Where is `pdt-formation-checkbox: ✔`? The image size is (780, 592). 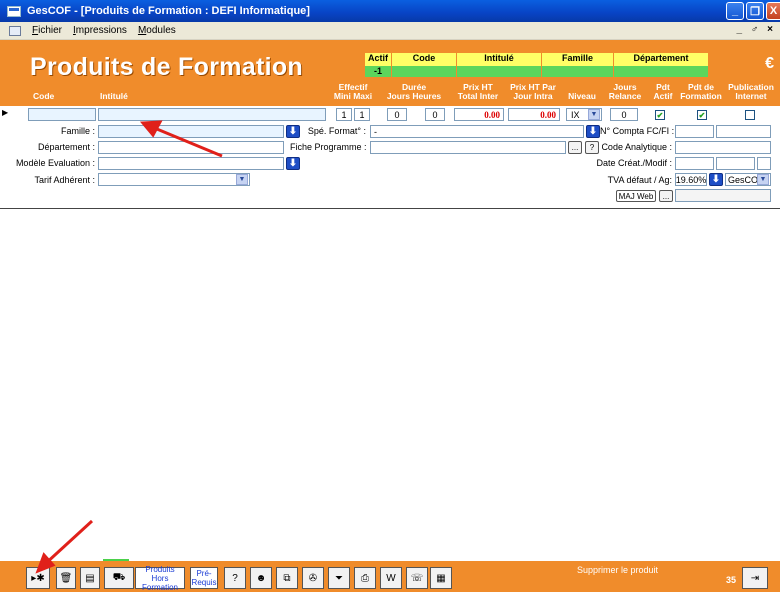
pdt-formation-checkbox: ✔ is located at coordinates (702, 115).